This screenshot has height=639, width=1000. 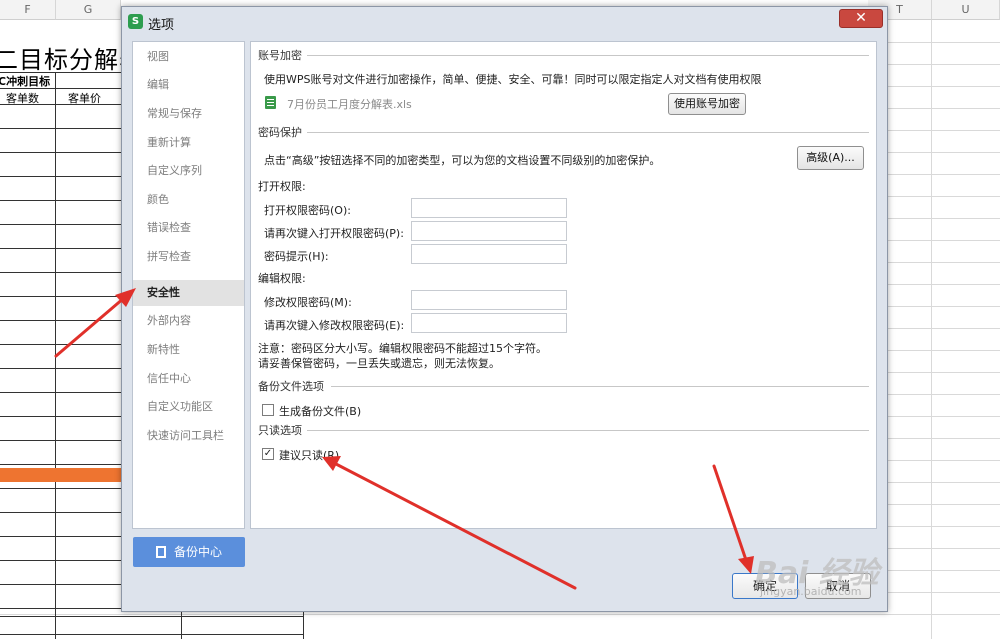 What do you see at coordinates (462, 160) in the screenshot?
I see `password-protection-description: 点击“高级”按钮选择不同的加密类型，可以为您的文档设置不同级别的加密保护。` at bounding box center [462, 160].